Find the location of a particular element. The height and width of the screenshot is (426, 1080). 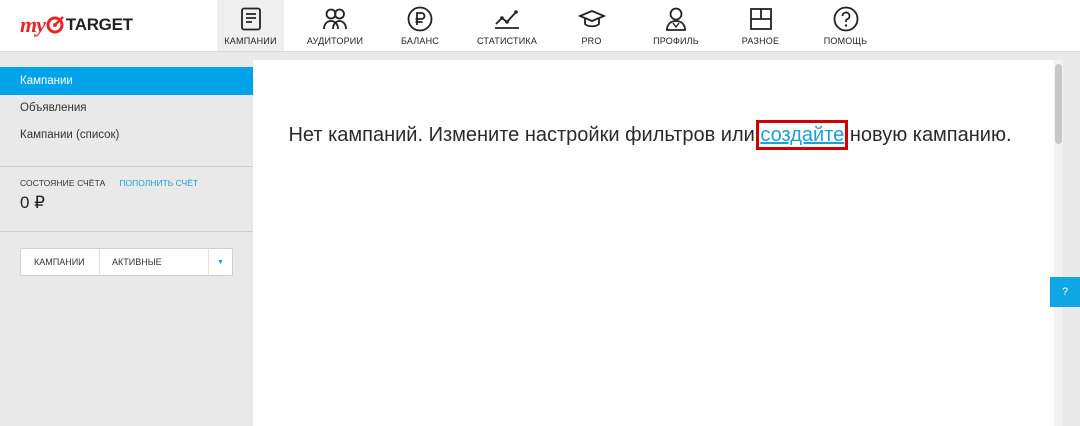

campaigns-icon is located at coordinates (251, 19).